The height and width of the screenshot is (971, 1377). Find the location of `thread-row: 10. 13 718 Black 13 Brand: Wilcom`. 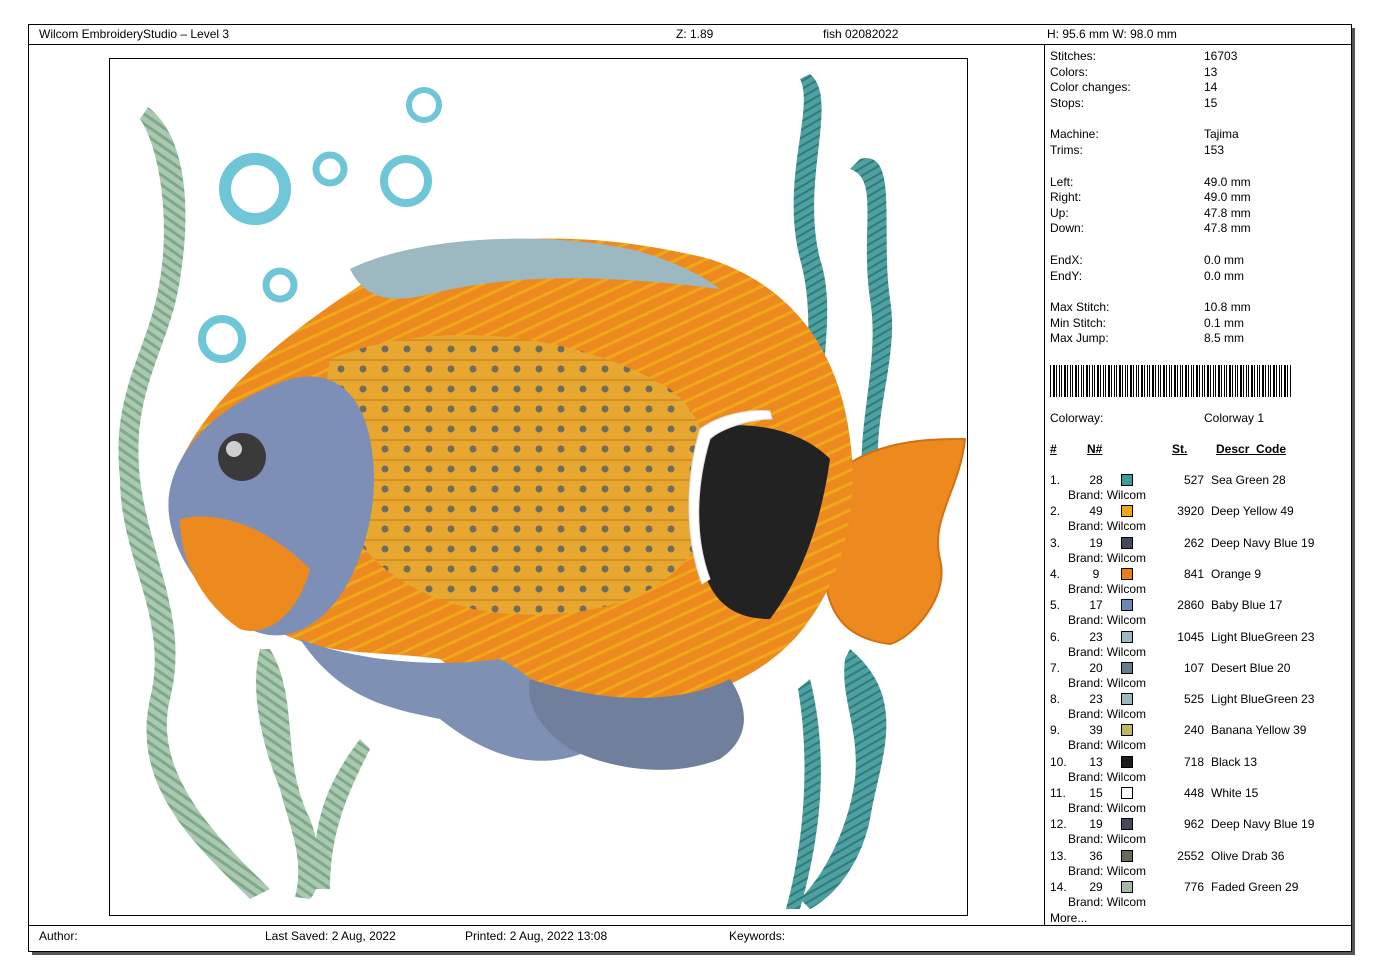

thread-row: 10. 13 718 Black 13 Brand: Wilcom is located at coordinates (1200, 770).